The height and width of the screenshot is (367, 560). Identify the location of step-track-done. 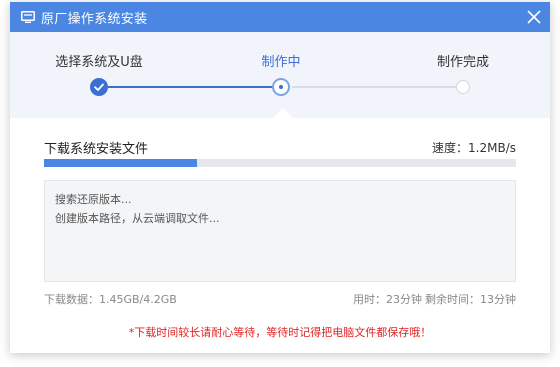
(195, 87).